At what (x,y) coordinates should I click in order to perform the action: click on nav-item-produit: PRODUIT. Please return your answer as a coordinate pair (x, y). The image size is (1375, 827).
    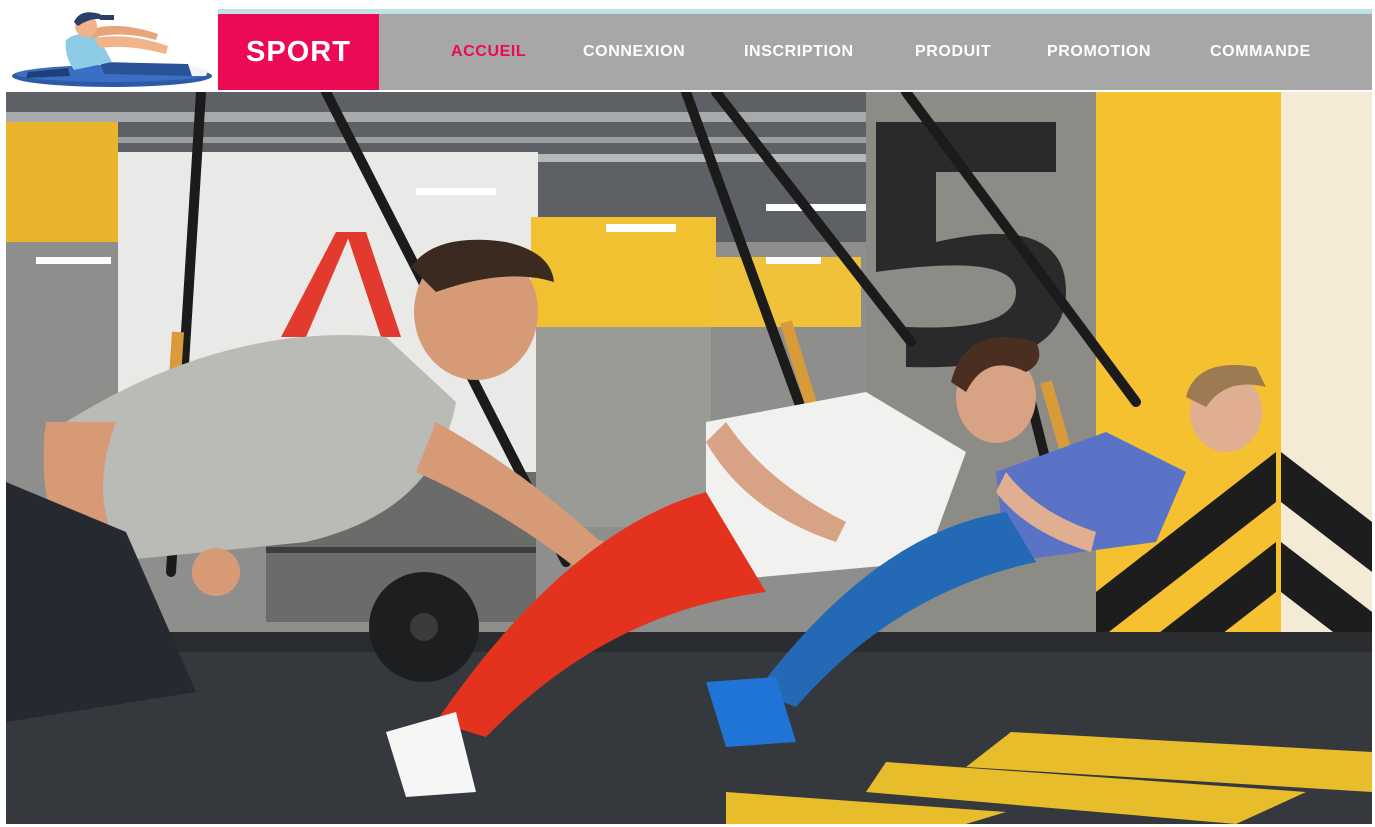
    Looking at the image, I should click on (953, 52).